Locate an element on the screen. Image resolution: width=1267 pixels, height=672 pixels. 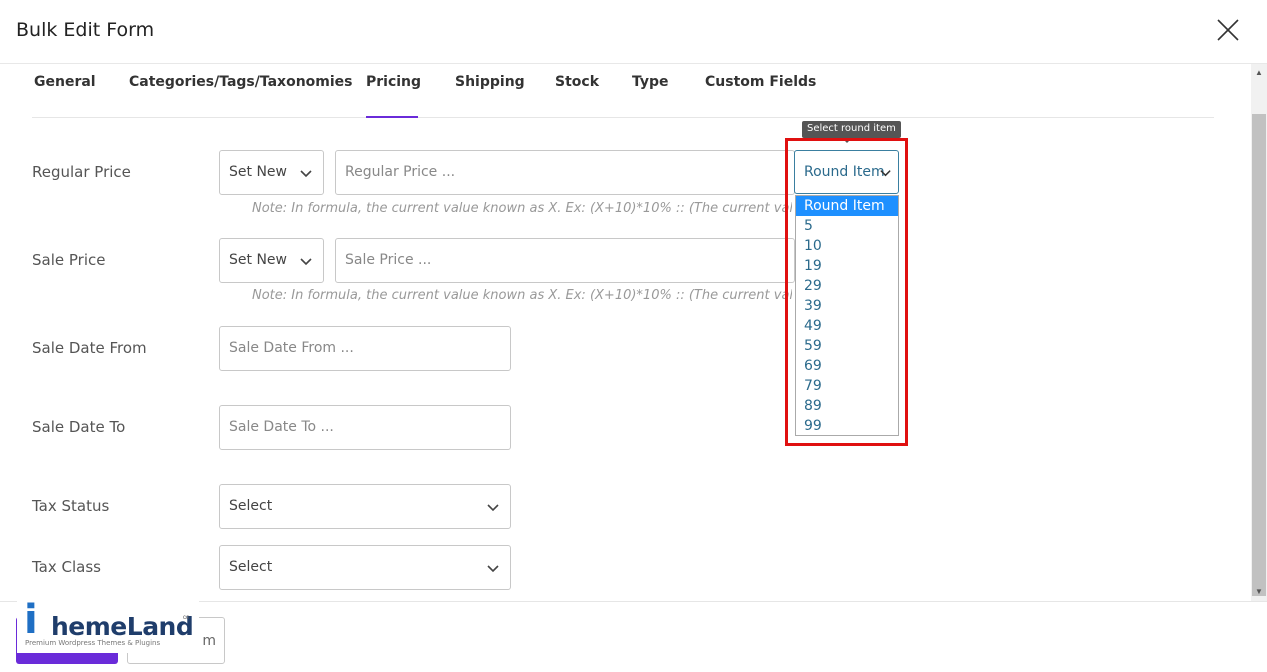
tab-type: Type is located at coordinates (650, 96).